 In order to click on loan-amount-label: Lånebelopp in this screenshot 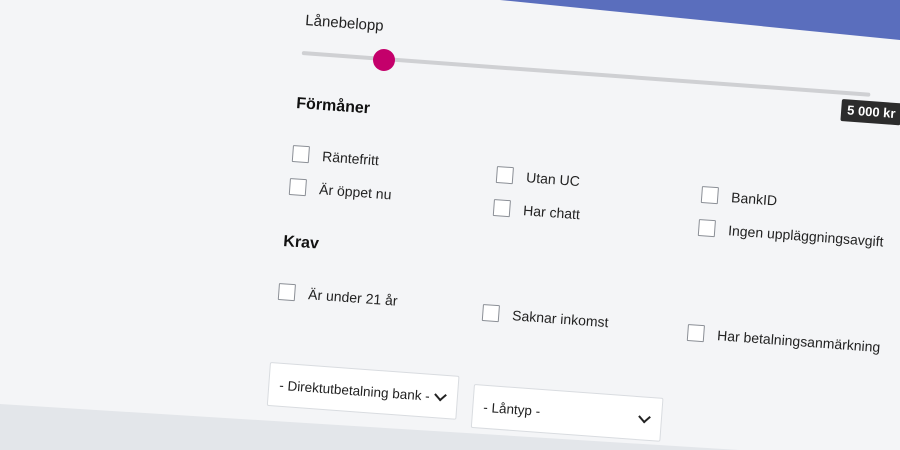, I will do `click(344, 23)`.